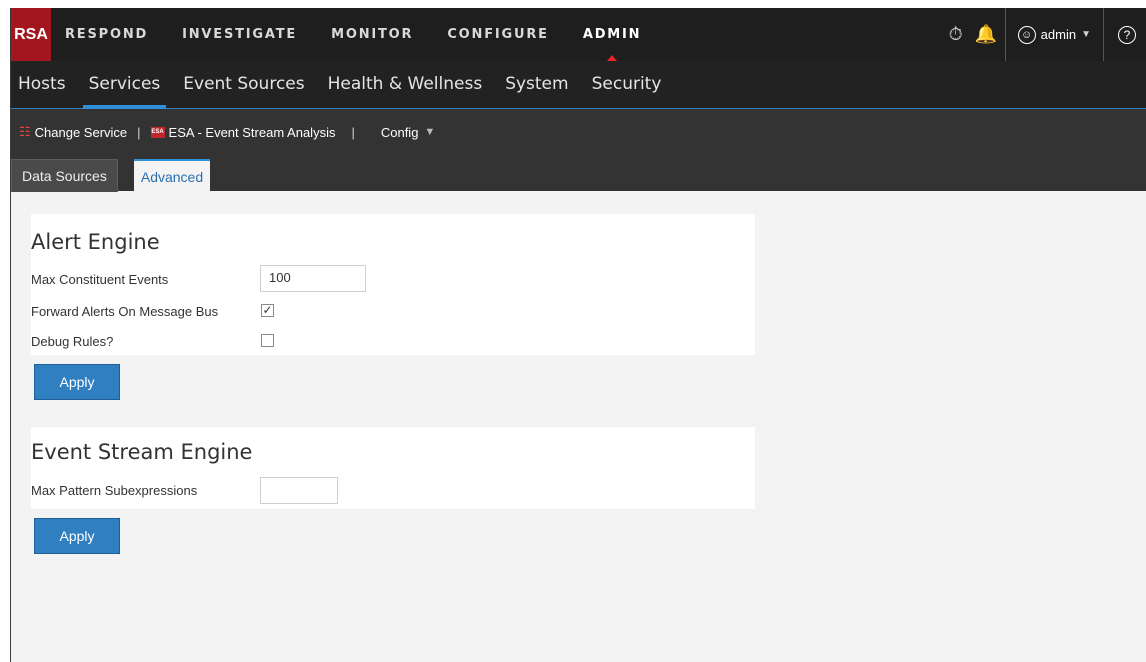 The width and height of the screenshot is (1146, 662). I want to click on view-label: Config, so click(399, 132).